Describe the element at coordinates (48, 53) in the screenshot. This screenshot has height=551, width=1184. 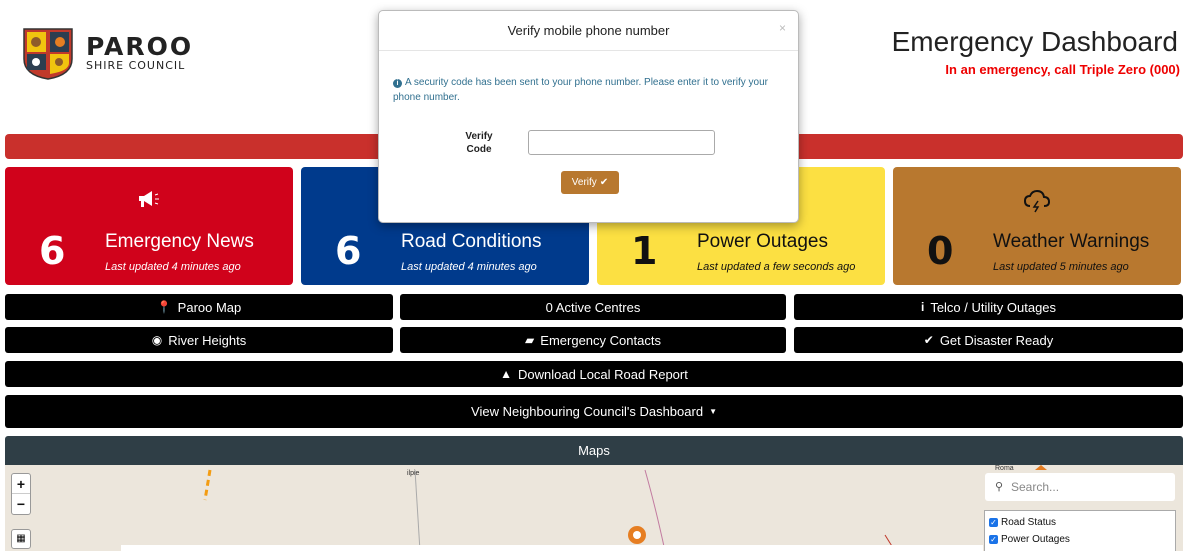
I see `crest-icon` at that location.